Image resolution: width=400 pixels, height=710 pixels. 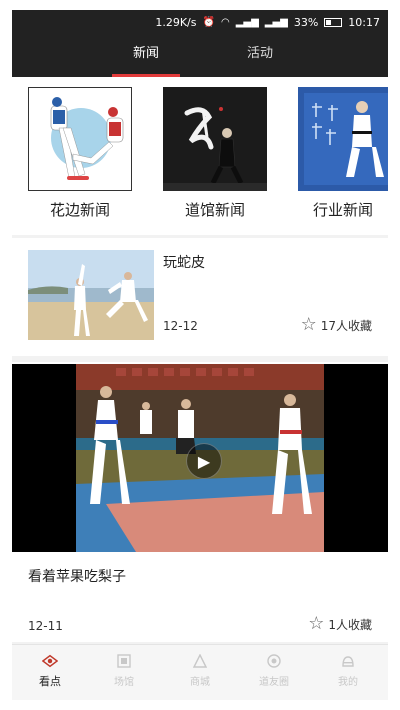 What do you see at coordinates (364, 22) in the screenshot?
I see `clock: 10:17` at bounding box center [364, 22].